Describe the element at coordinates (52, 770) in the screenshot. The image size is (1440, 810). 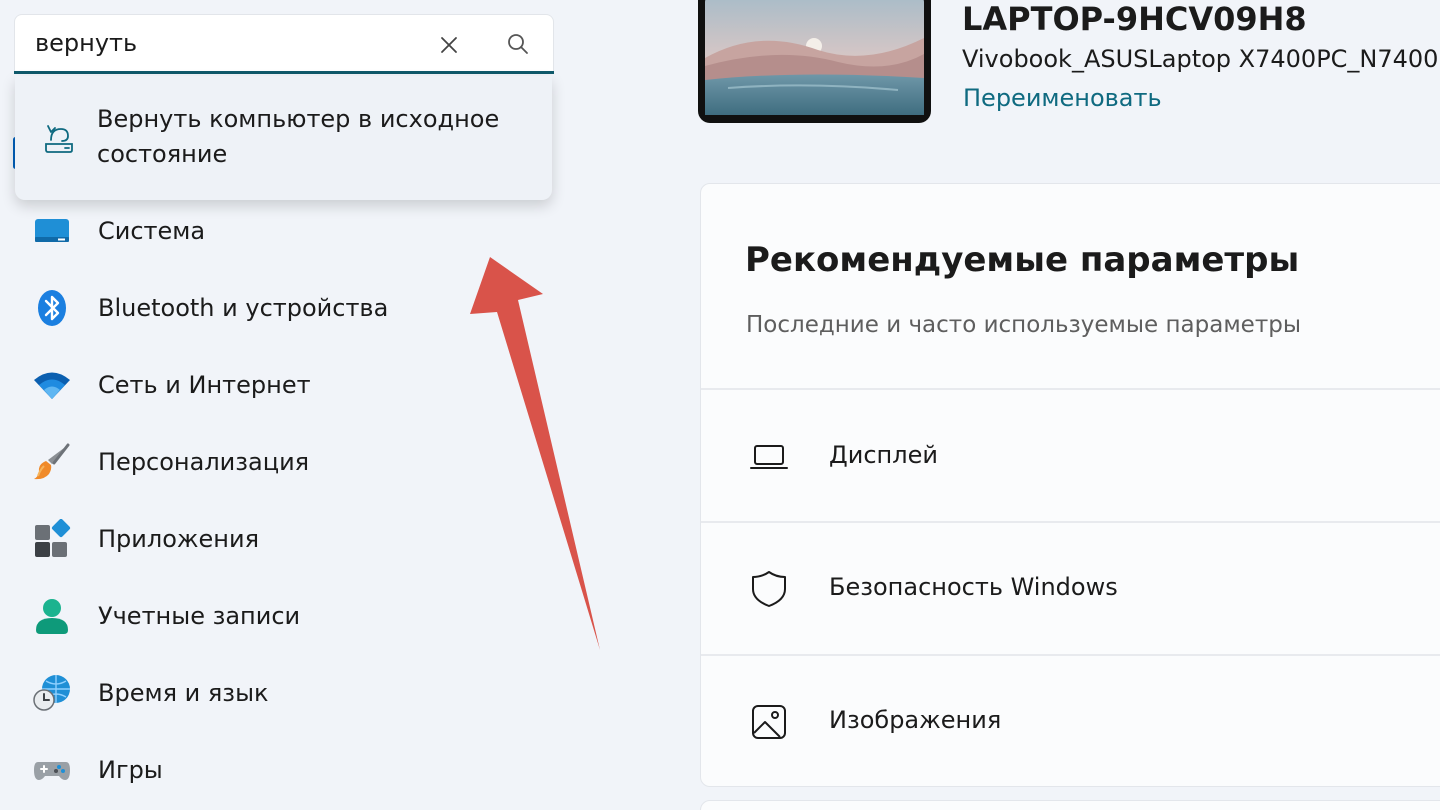
I see `gamepad-icon` at that location.